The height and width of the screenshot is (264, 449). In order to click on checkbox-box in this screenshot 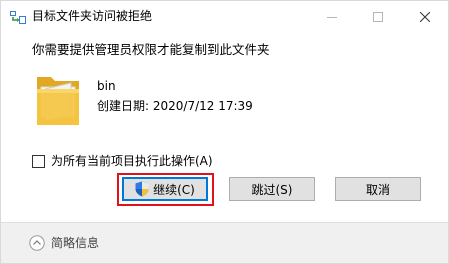, I will do `click(38, 161)`.